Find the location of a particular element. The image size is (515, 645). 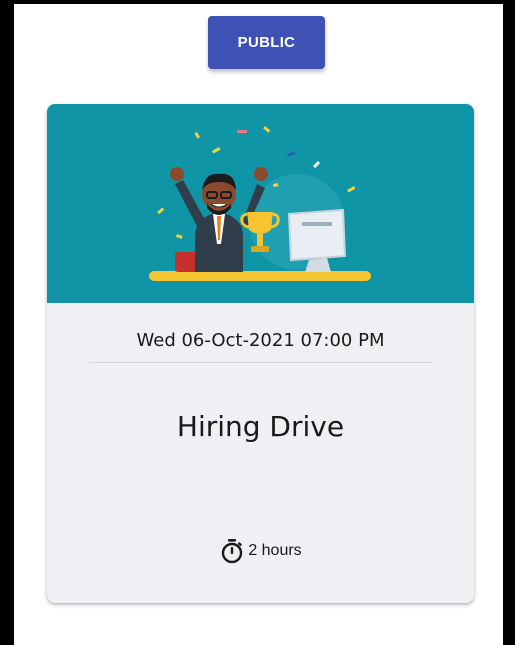

duration-label: 2 hours is located at coordinates (275, 550).